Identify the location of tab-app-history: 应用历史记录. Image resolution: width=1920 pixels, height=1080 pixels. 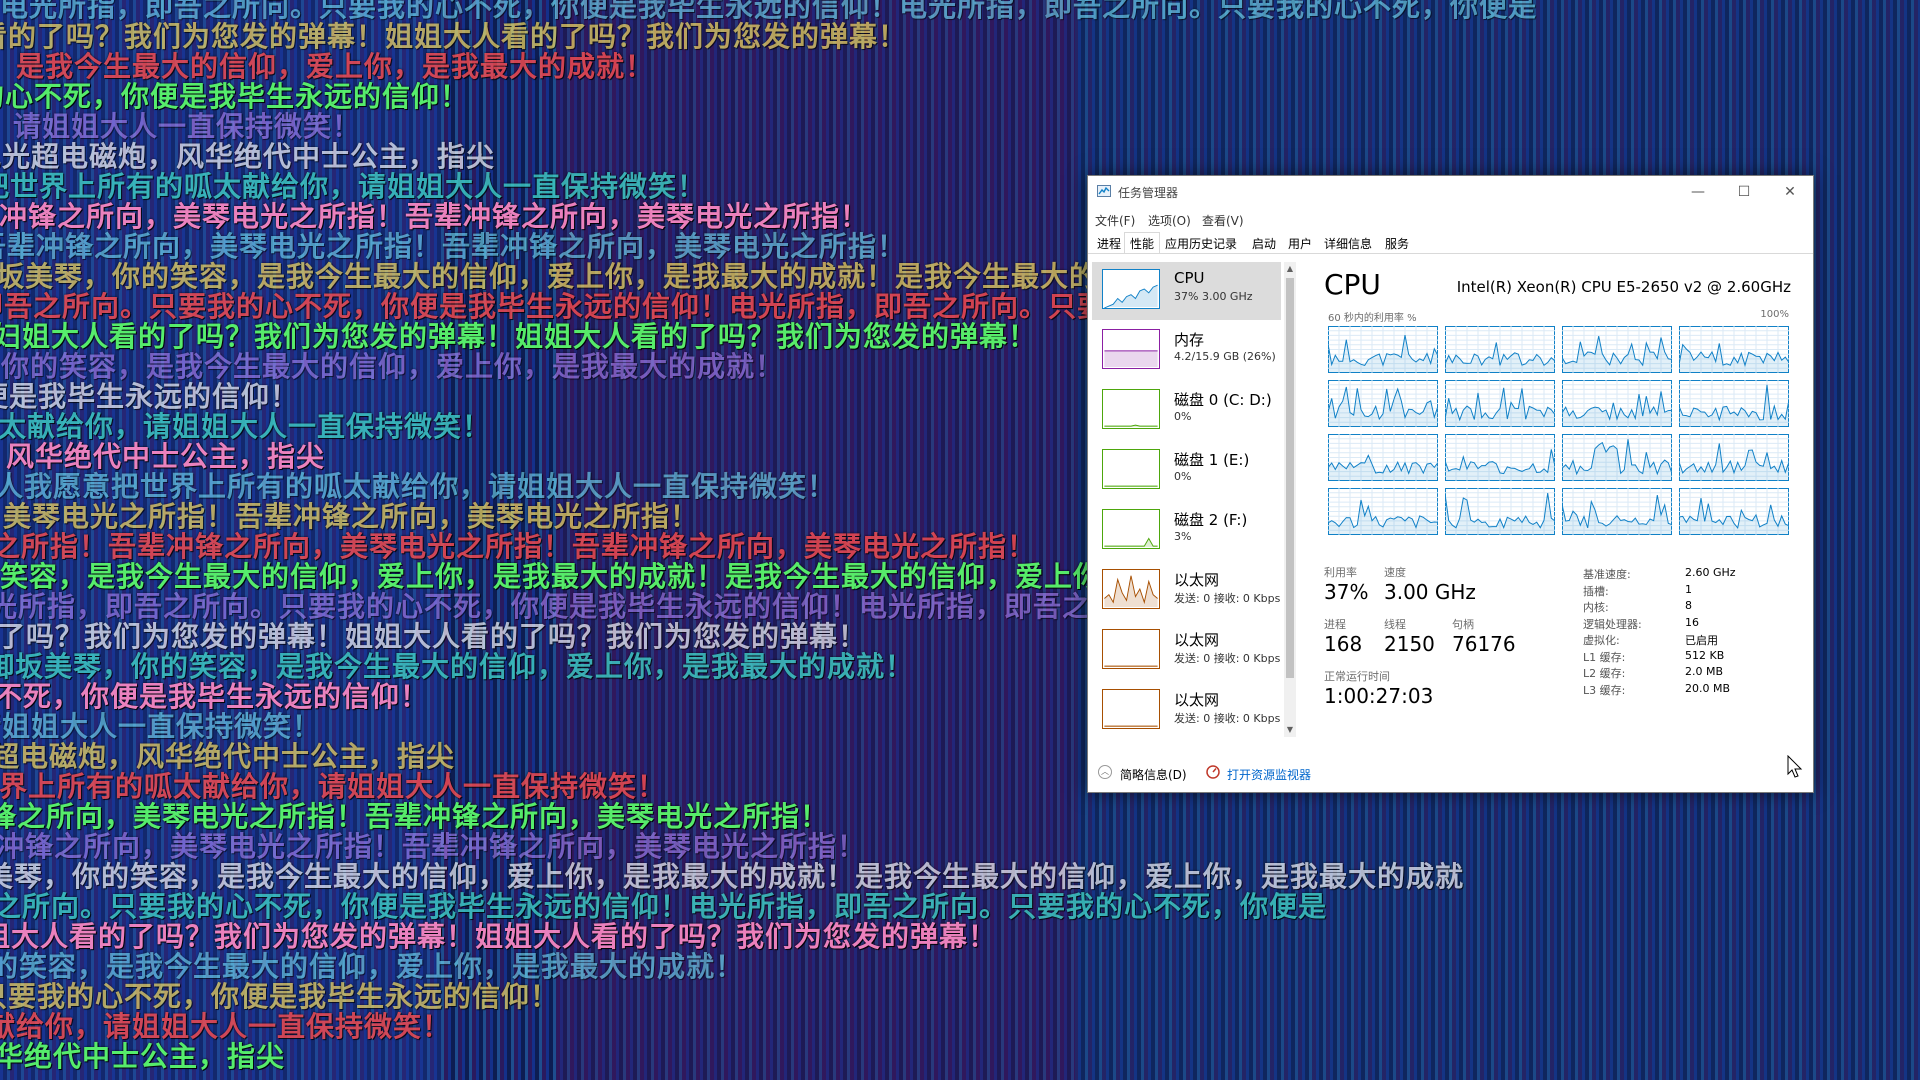
(1201, 243).